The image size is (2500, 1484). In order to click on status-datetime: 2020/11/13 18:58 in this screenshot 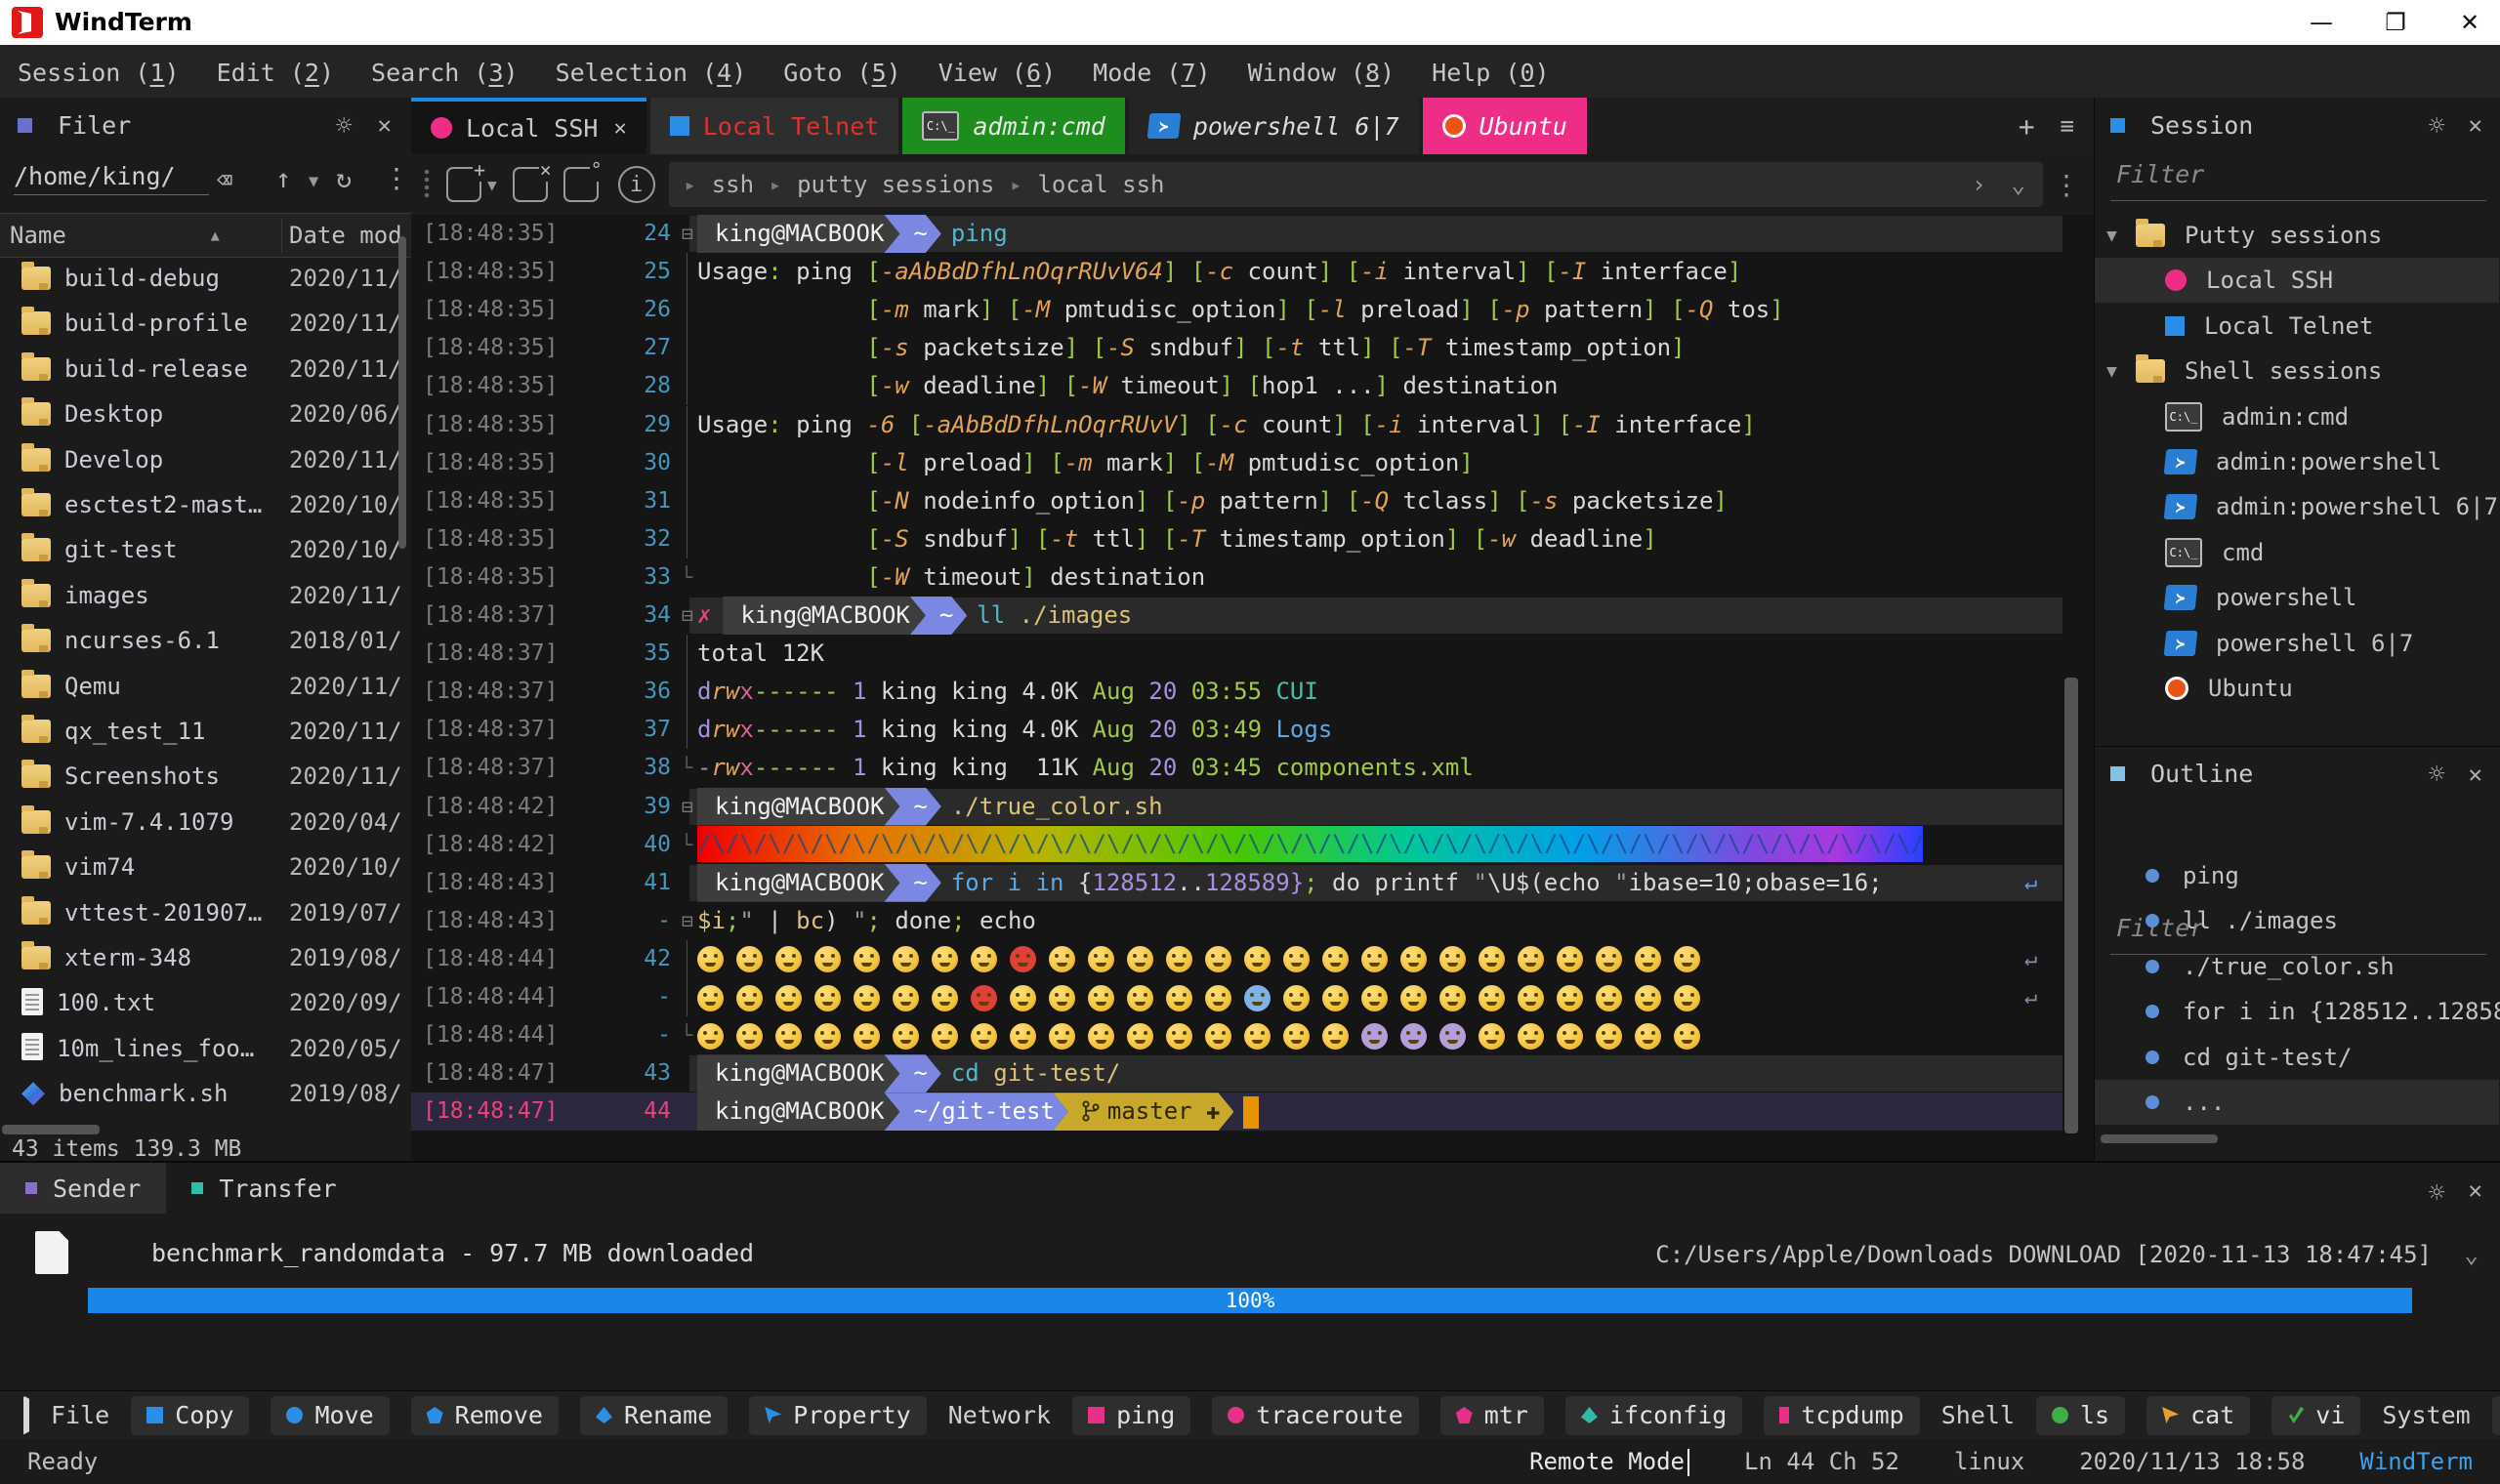, I will do `click(2192, 1462)`.